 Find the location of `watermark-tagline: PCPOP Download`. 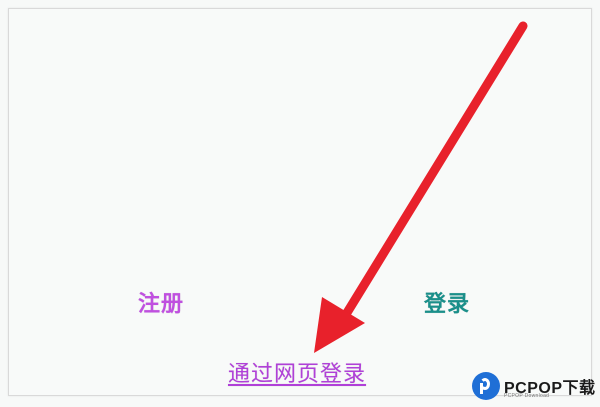

watermark-tagline: PCPOP Download is located at coordinates (527, 396).